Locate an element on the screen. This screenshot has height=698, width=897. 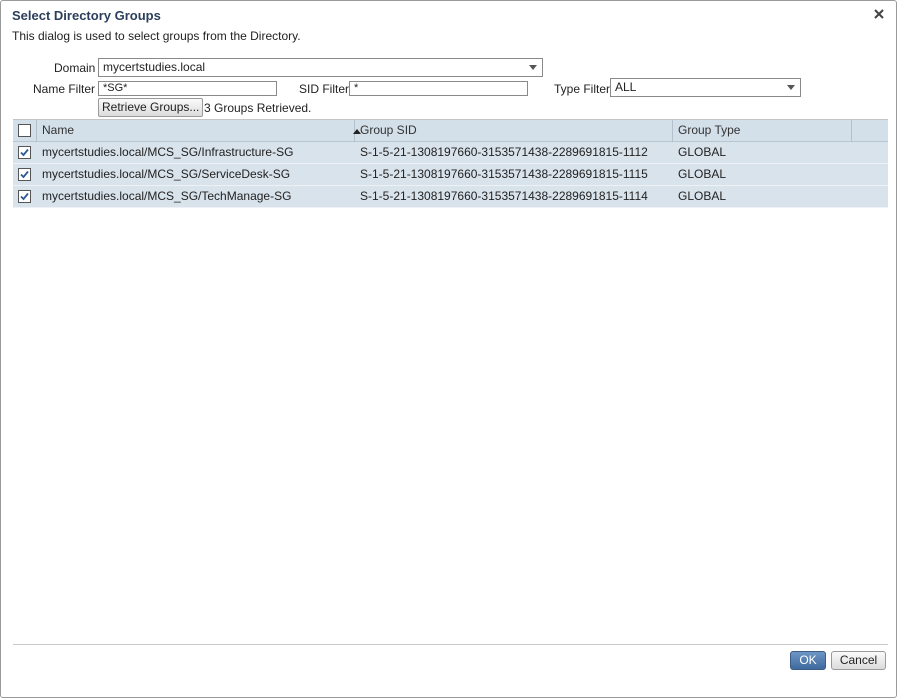
domain-label: Domain is located at coordinates (75, 68).